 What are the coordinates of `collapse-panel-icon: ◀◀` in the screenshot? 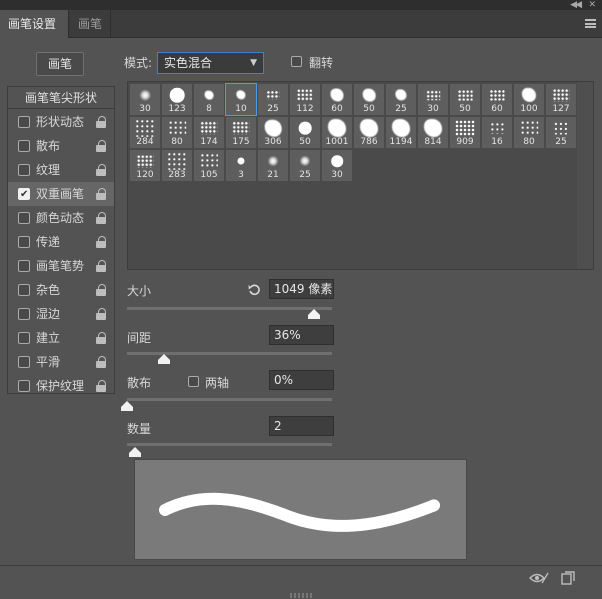 It's located at (576, 5).